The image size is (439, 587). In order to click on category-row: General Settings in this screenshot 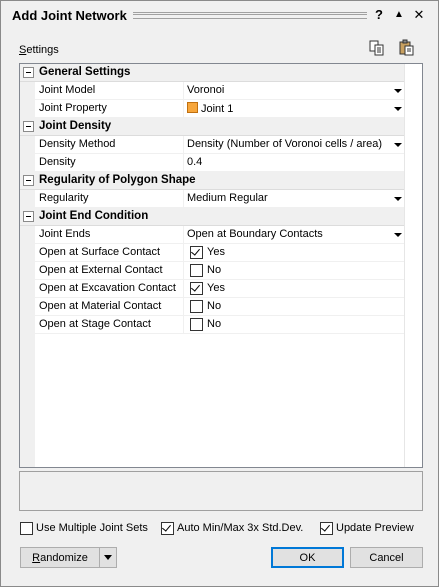, I will do `click(212, 73)`.